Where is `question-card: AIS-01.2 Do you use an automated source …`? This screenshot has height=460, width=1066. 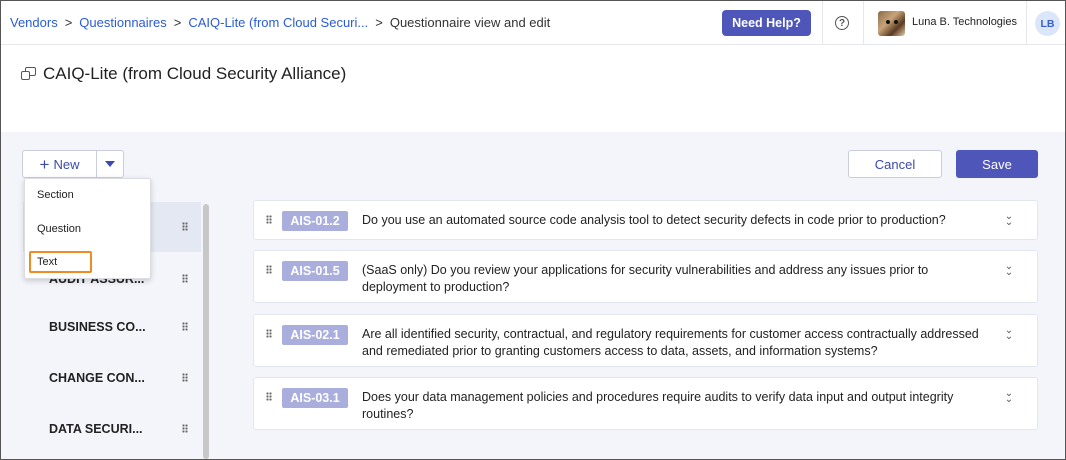
question-card: AIS-01.2 Do you use an automated source … is located at coordinates (645, 220).